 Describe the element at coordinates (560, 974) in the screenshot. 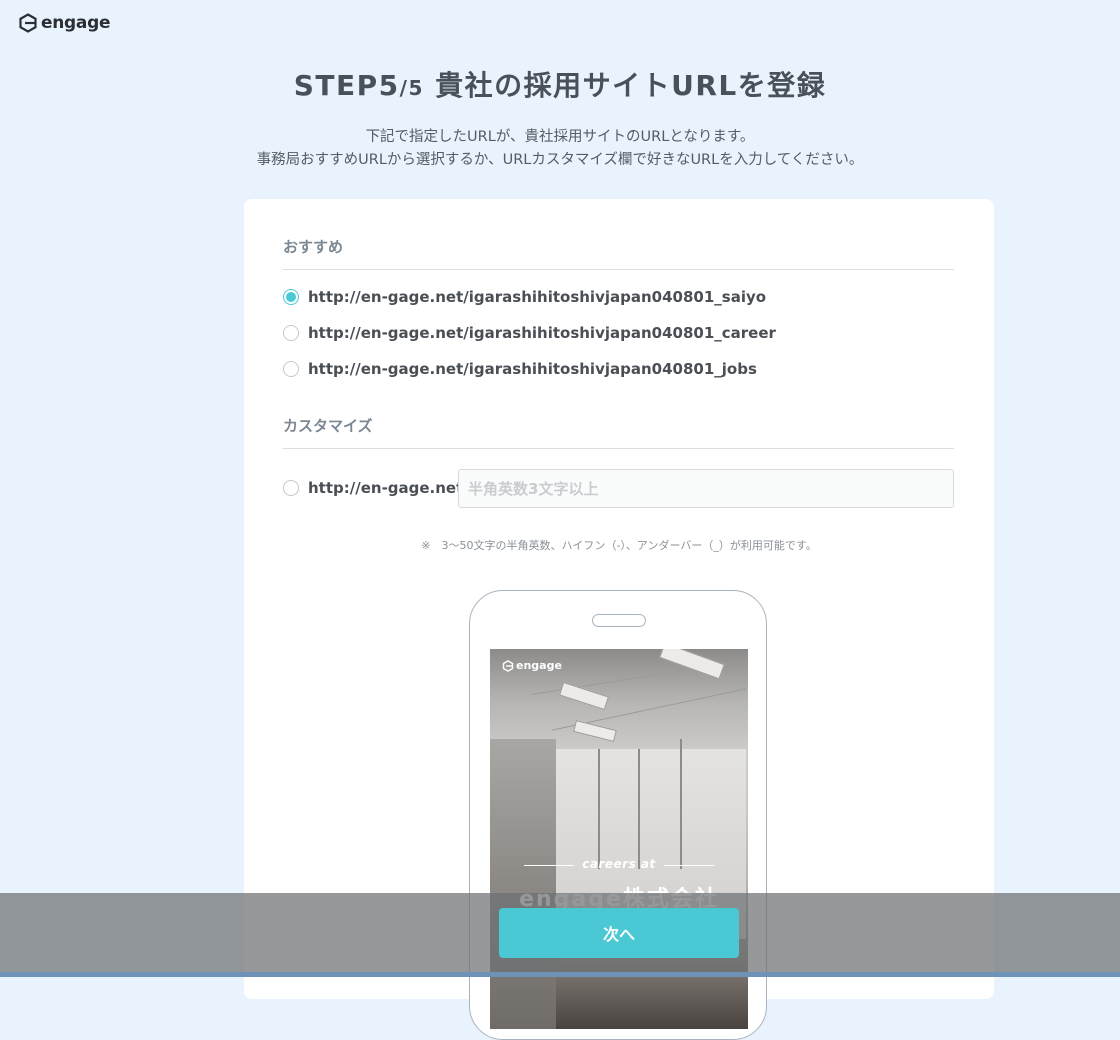

I see `taskbar-strip` at that location.